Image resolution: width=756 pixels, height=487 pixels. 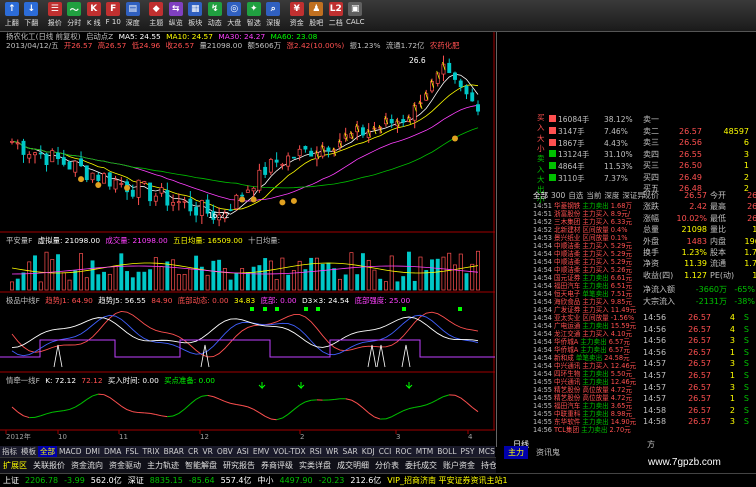 I want to click on indicator-tab: EMV, so click(x=261, y=451).